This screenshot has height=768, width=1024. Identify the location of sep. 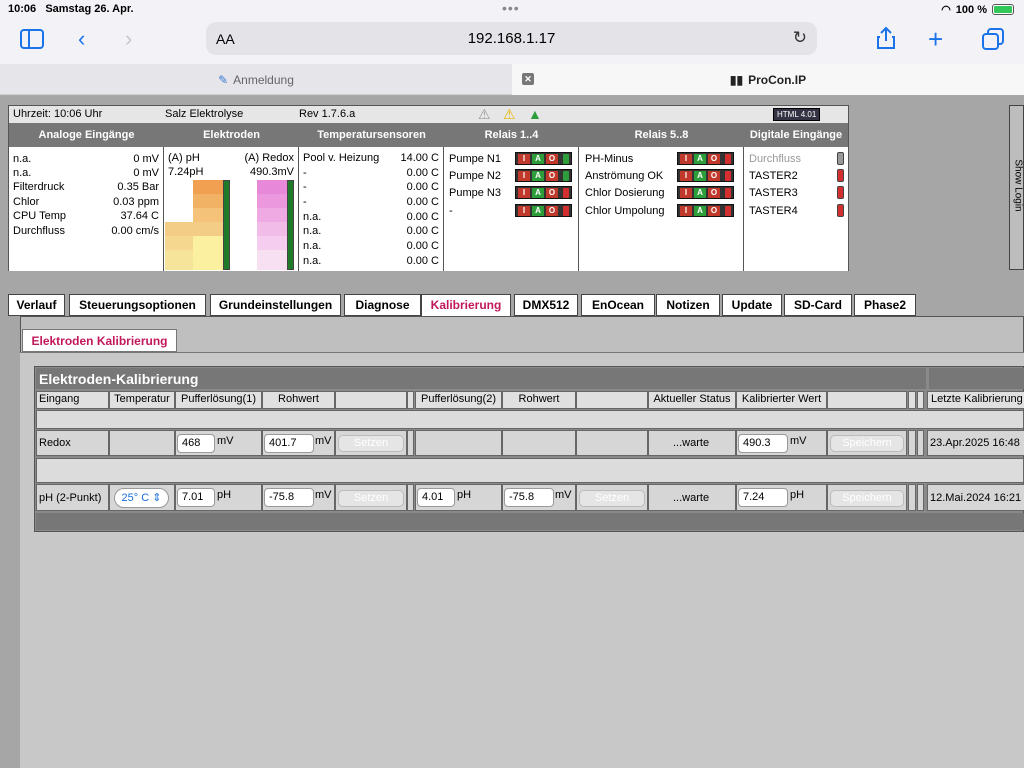
(410, 443).